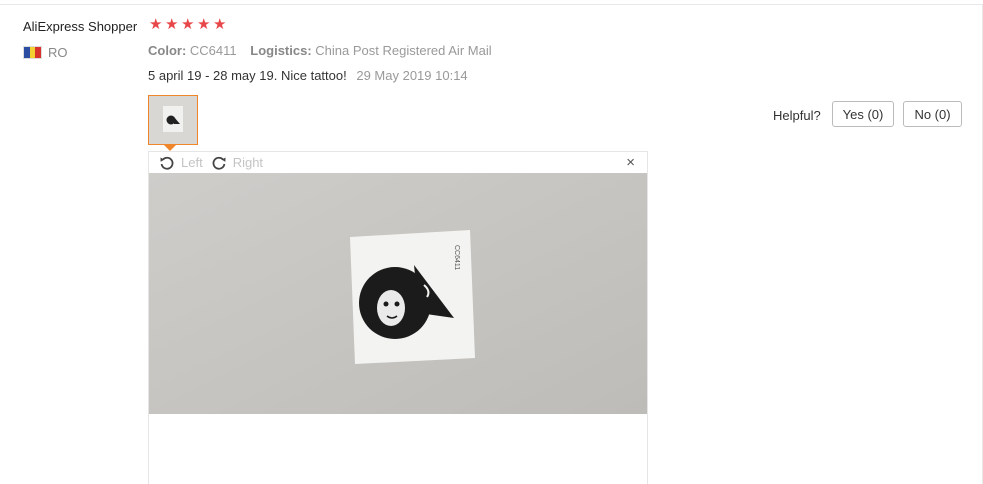 This screenshot has width=983, height=484. What do you see at coordinates (932, 114) in the screenshot?
I see `helpful-no-button: No (0)` at bounding box center [932, 114].